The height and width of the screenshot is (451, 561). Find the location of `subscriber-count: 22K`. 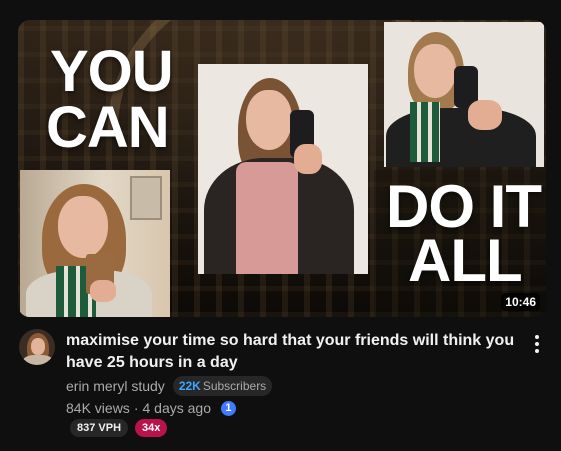

subscriber-count: 22K is located at coordinates (189, 386).